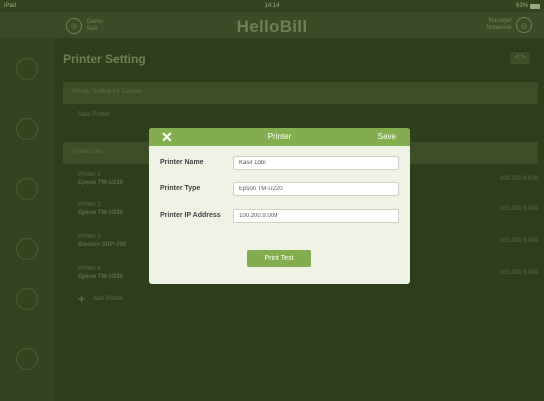  I want to click on add-printer-label: Add Printer, so click(108, 299).